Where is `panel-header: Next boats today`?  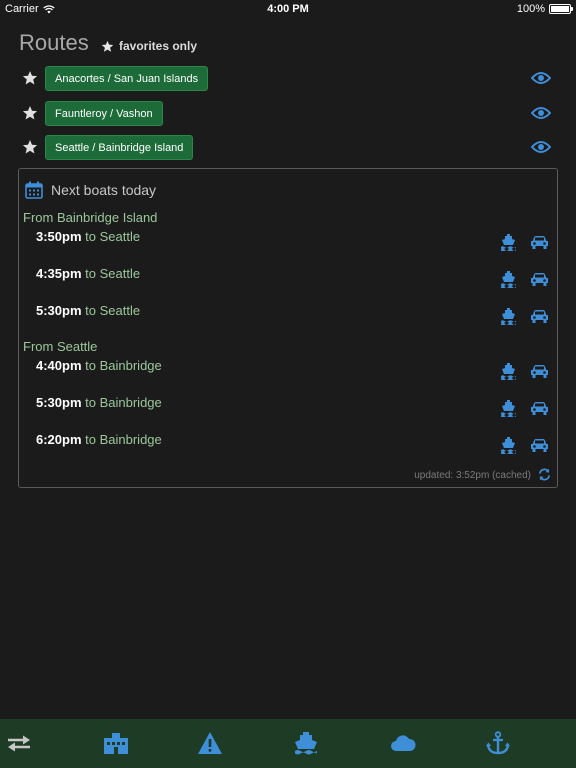
panel-header: Next boats today is located at coordinates (90, 190).